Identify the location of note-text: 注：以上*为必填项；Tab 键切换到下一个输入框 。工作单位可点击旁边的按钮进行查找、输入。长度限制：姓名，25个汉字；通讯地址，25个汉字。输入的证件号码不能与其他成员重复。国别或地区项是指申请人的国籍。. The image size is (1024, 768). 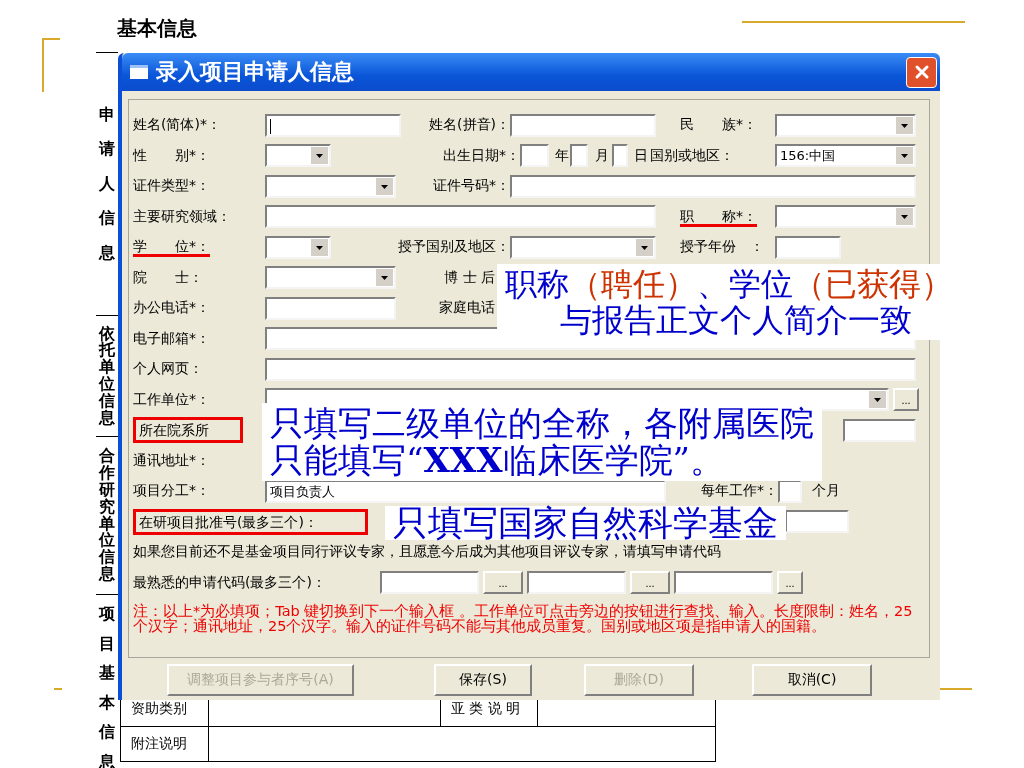
(523, 619).